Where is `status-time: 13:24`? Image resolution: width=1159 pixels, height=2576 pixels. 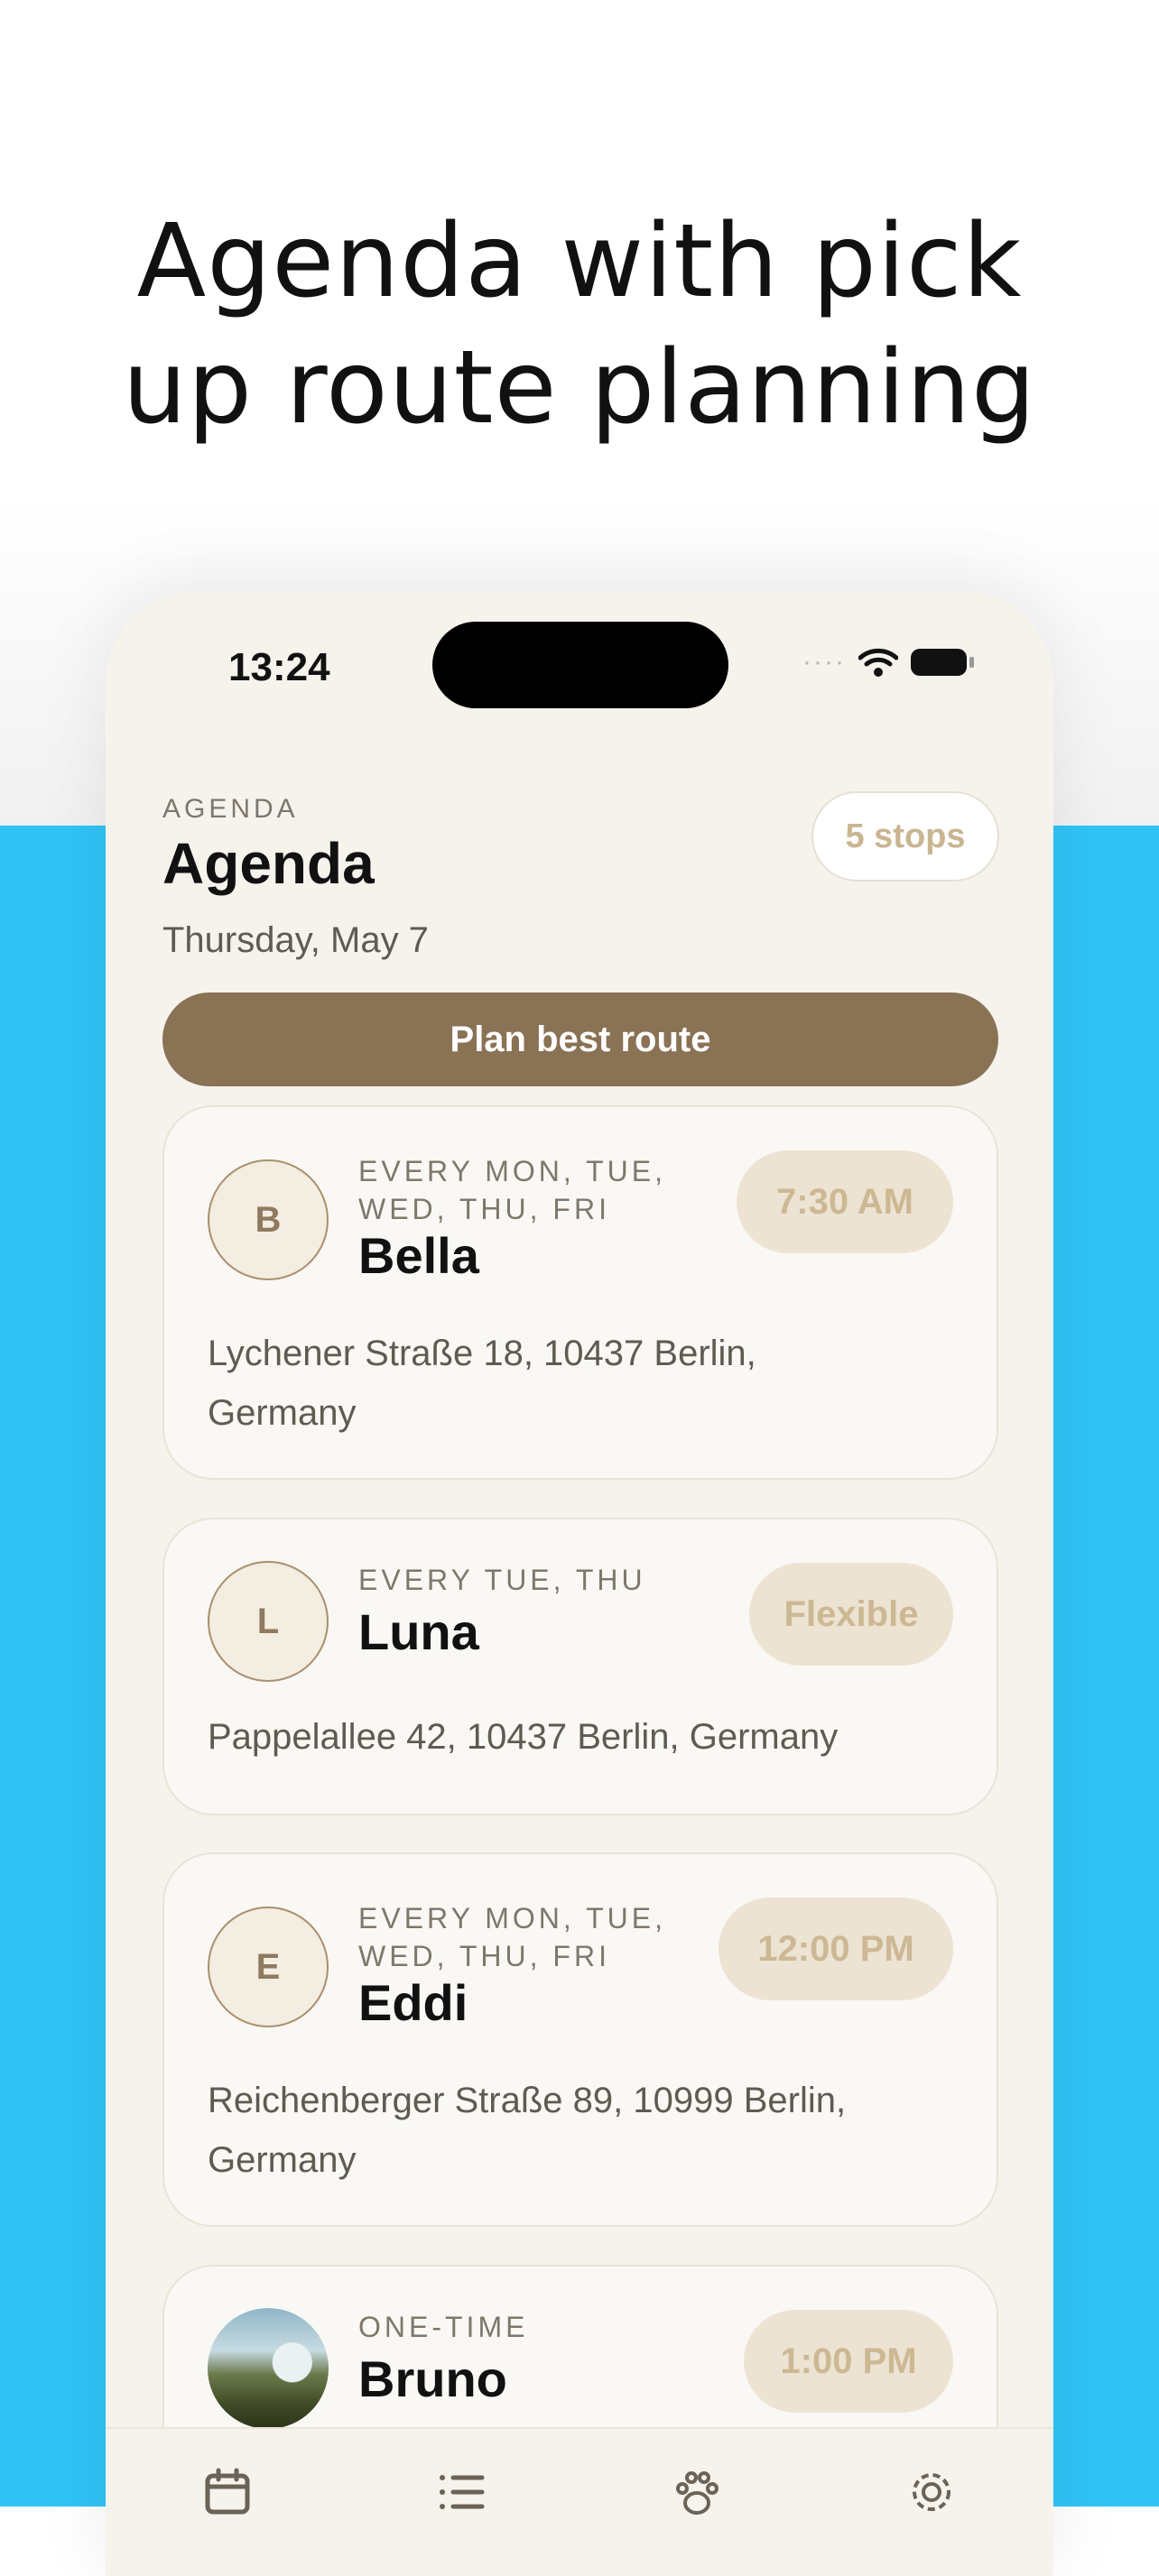
status-time: 13:24 is located at coordinates (279, 667).